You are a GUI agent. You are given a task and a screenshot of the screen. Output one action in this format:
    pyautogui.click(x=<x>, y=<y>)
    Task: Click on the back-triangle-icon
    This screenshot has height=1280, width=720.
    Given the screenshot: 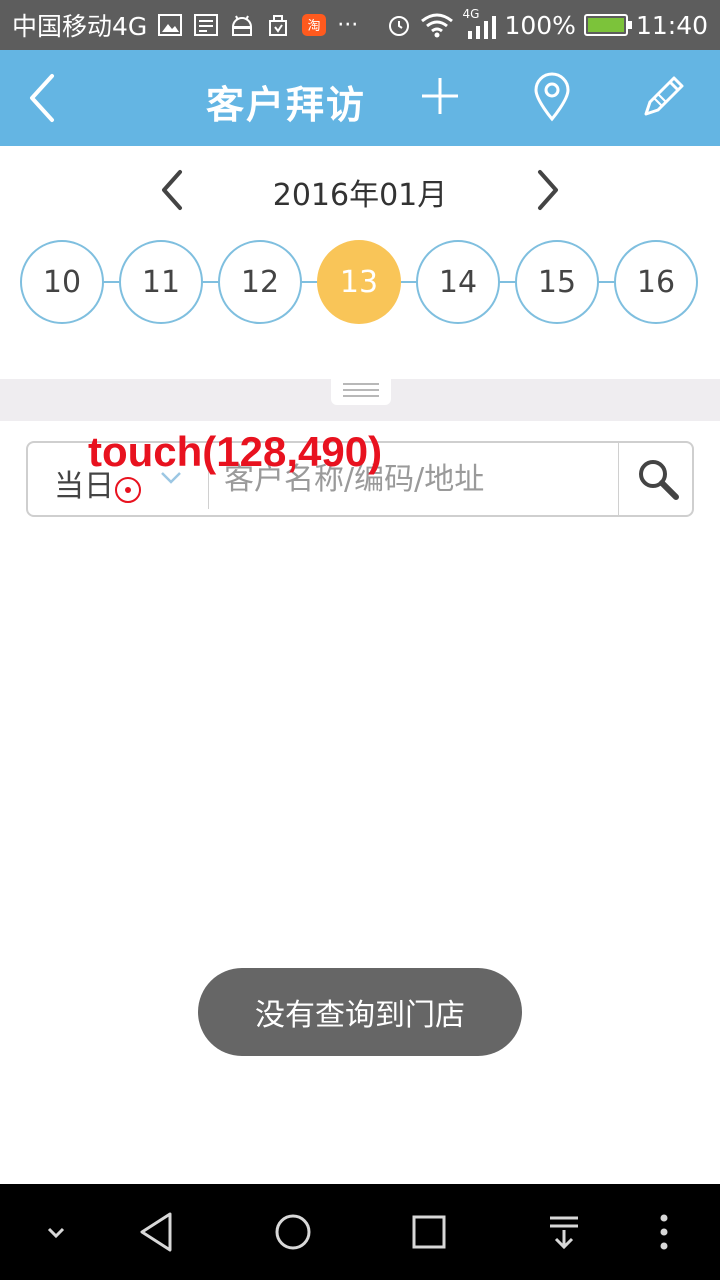 What is the action you would take?
    pyautogui.click(x=158, y=1232)
    